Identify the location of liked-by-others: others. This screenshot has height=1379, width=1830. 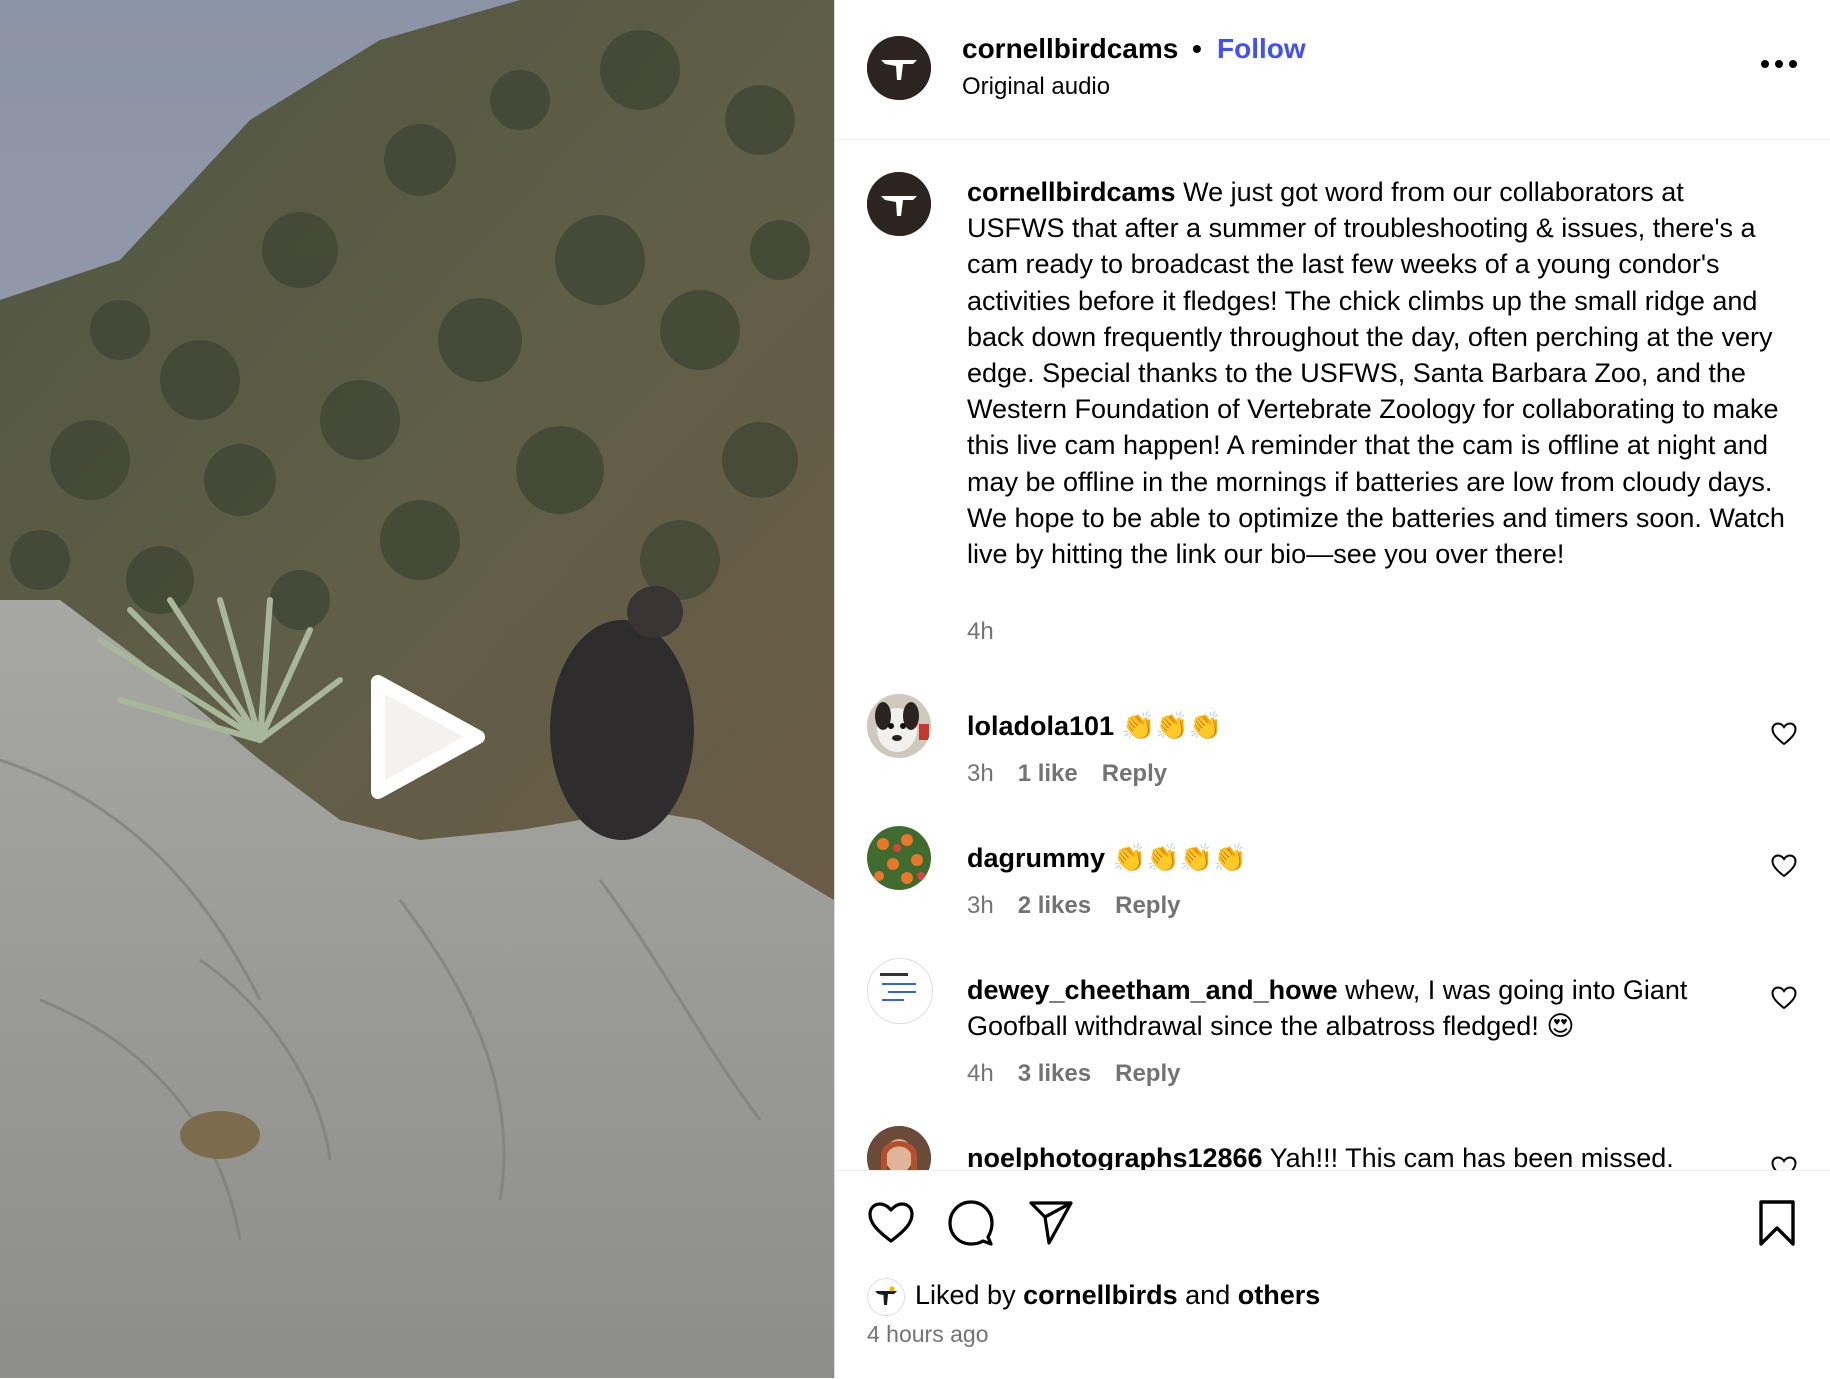
(1279, 1295).